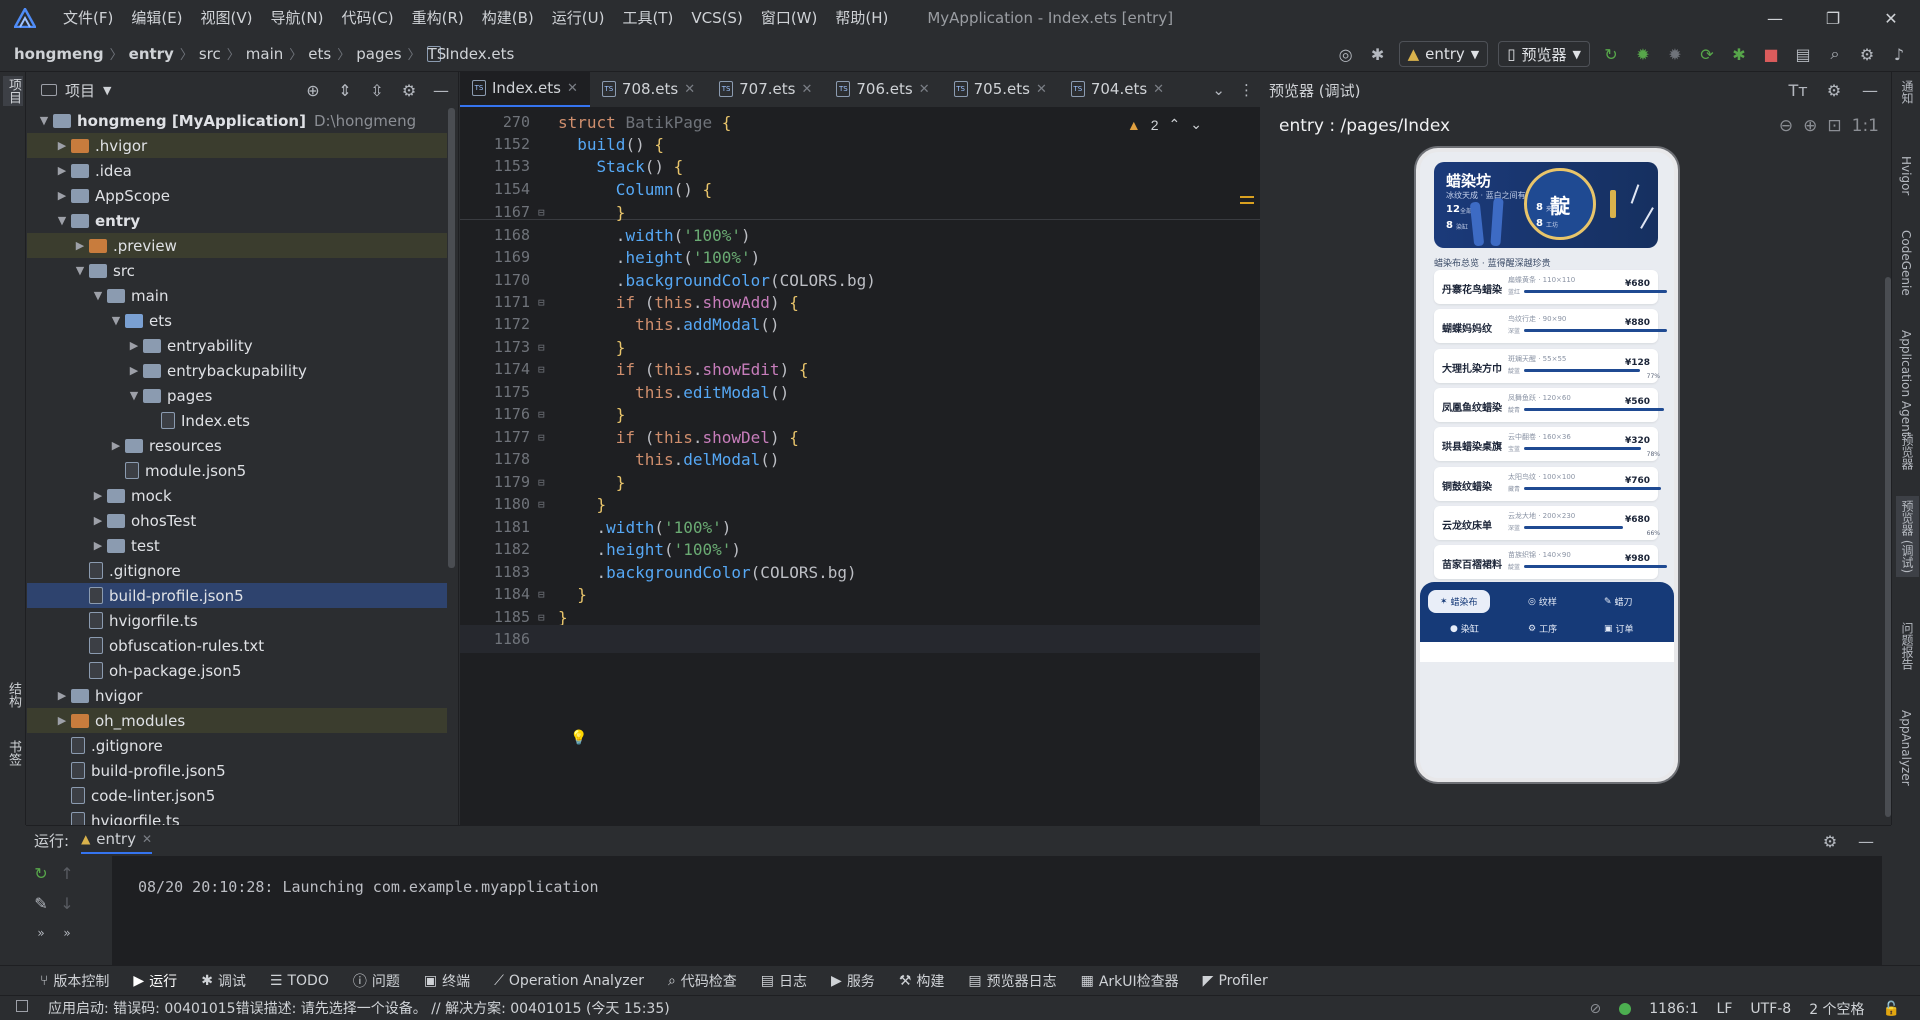 The width and height of the screenshot is (1920, 1020). What do you see at coordinates (578, 738) in the screenshot?
I see `lightbulb-icon: 💡` at bounding box center [578, 738].